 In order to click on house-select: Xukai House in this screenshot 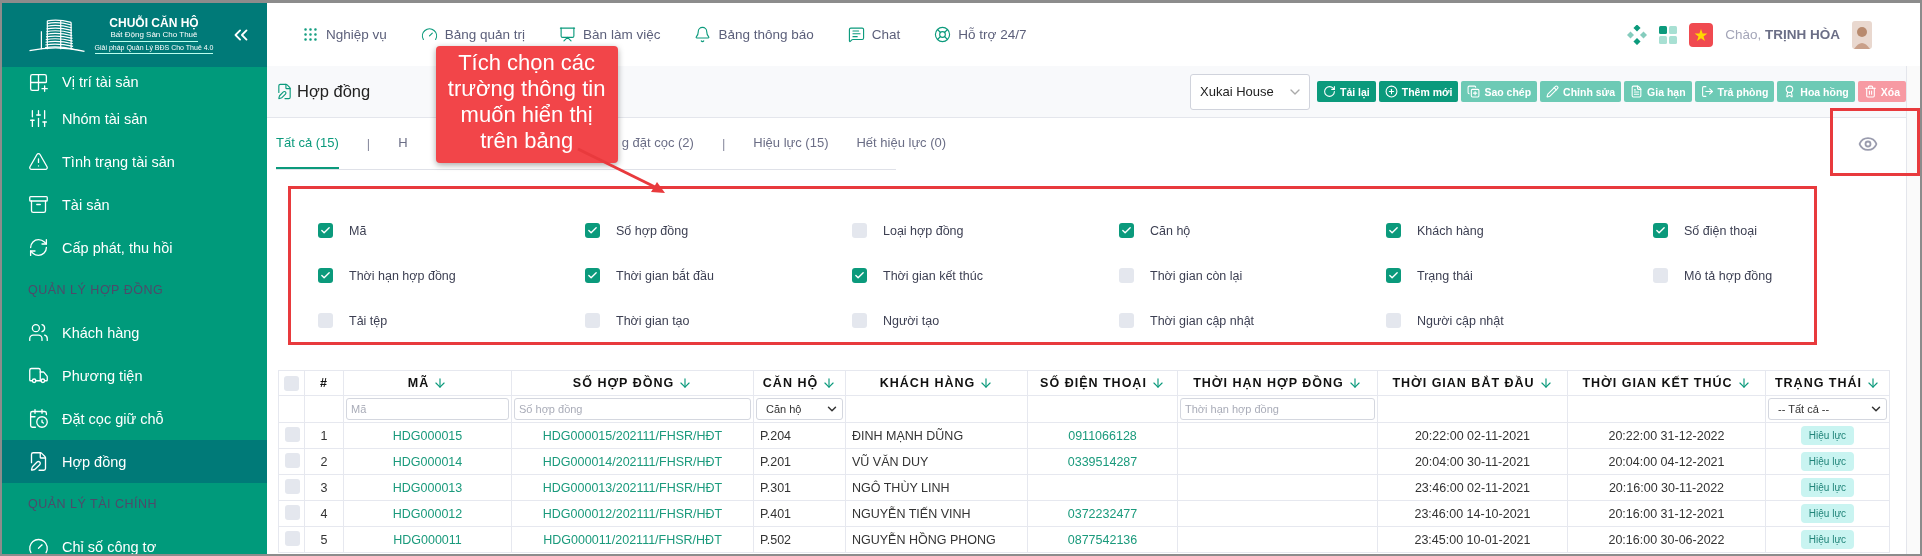, I will do `click(1250, 91)`.